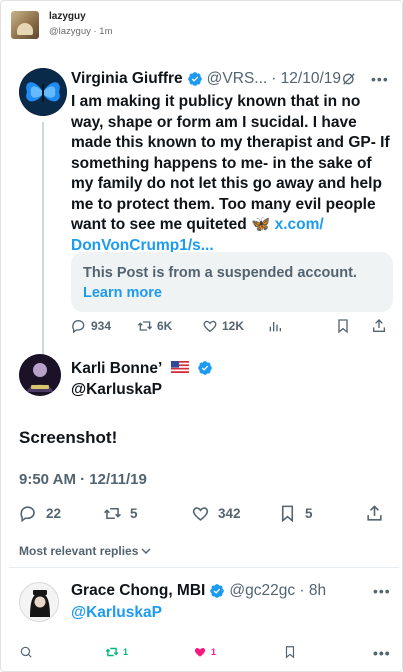  Describe the element at coordinates (154, 326) in the screenshot. I see `repost-button: 6K` at that location.